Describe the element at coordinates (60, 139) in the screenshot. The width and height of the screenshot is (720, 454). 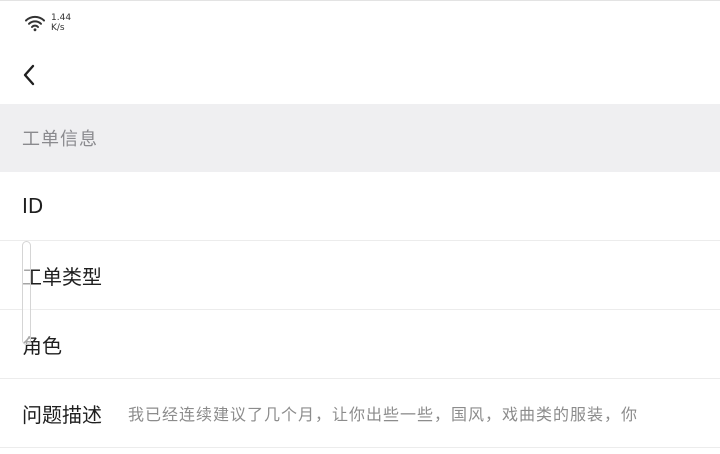
I see `section-title: 工单信息` at that location.